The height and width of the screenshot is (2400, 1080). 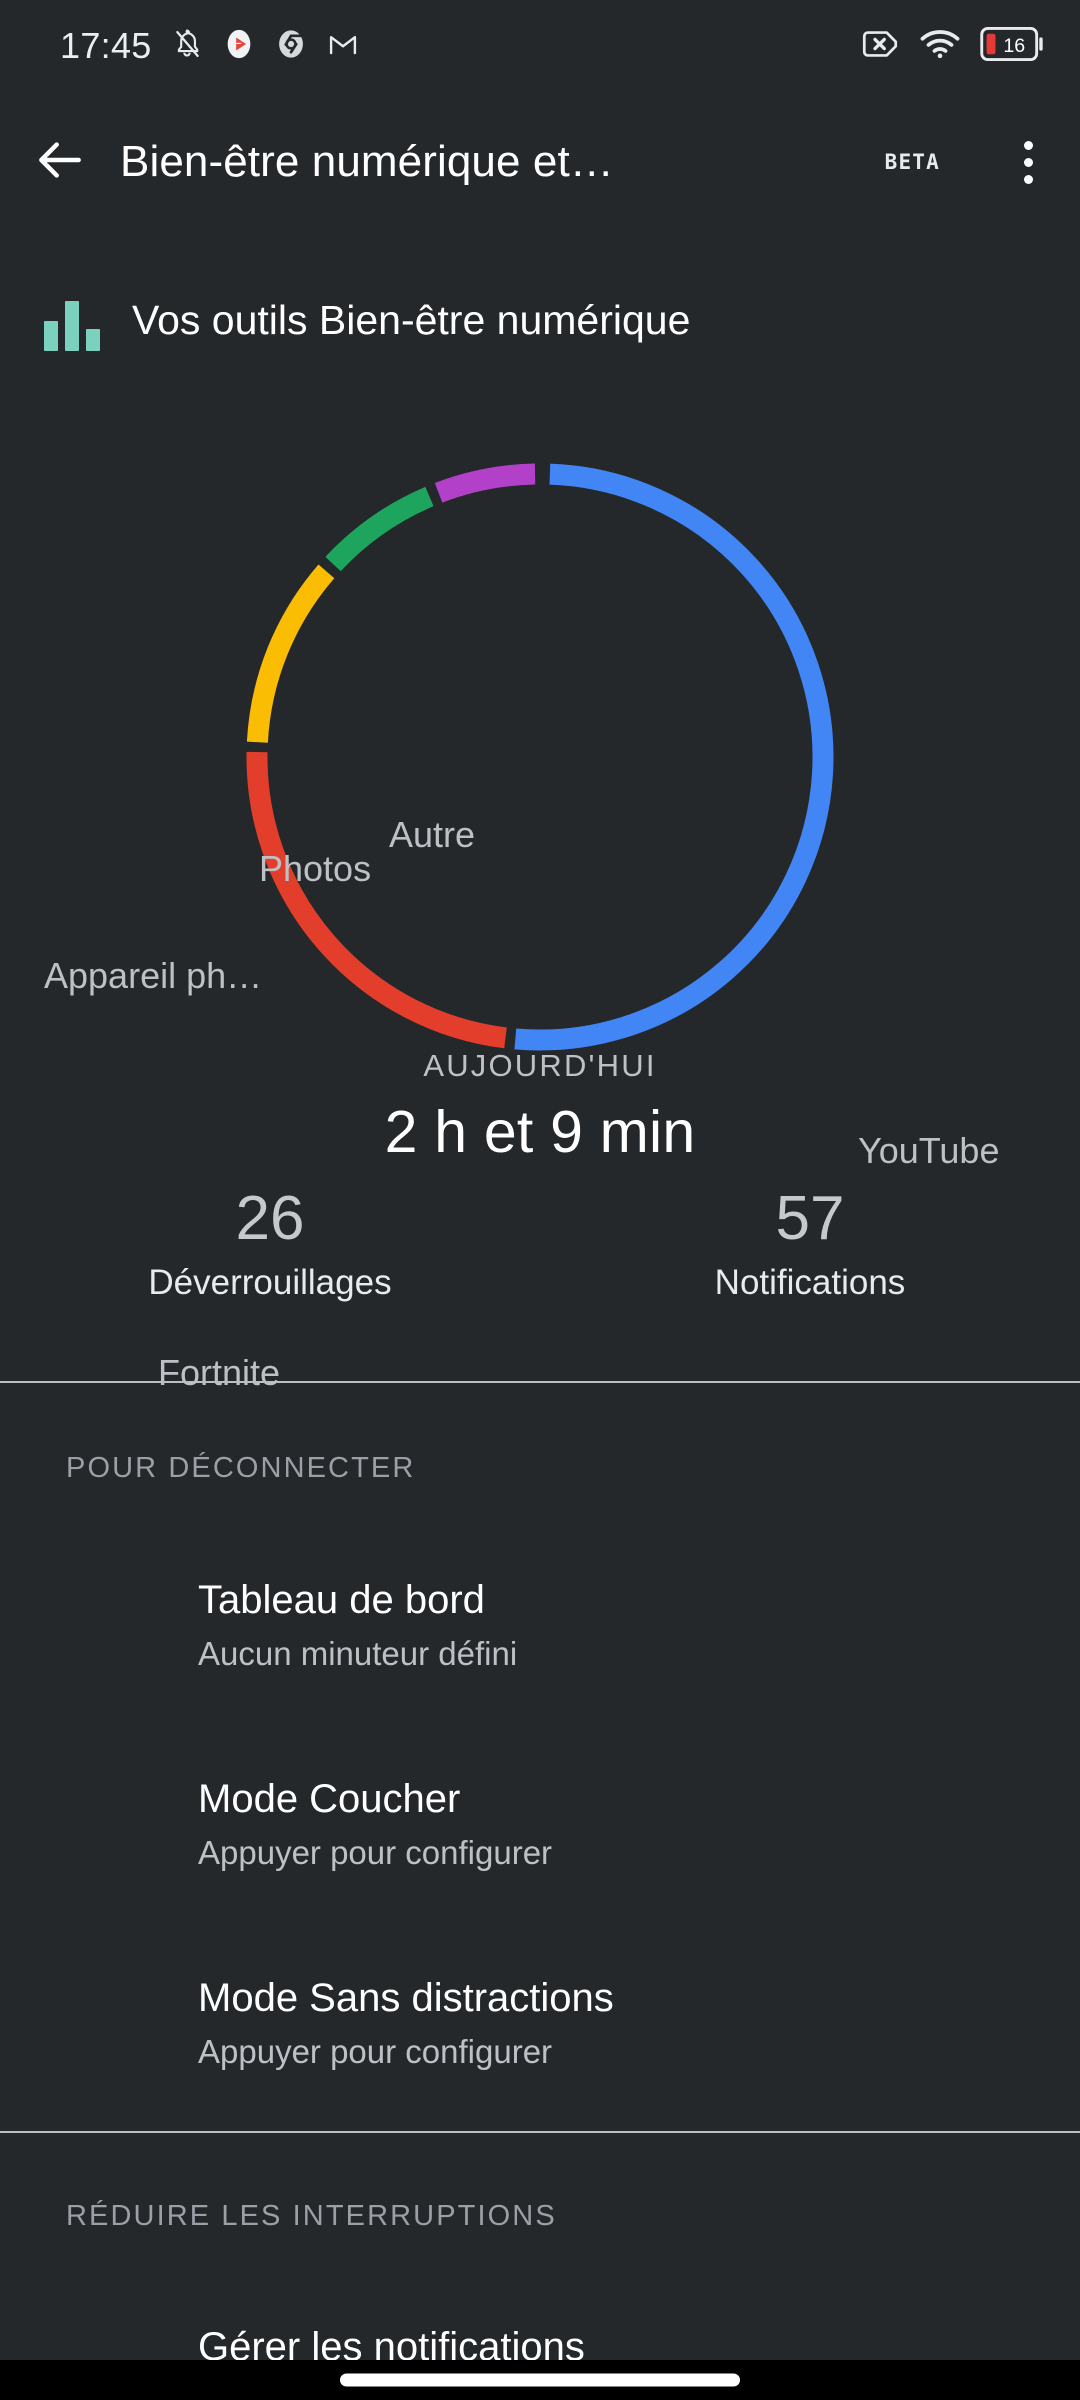 I want to click on wifi-icon, so click(x=940, y=46).